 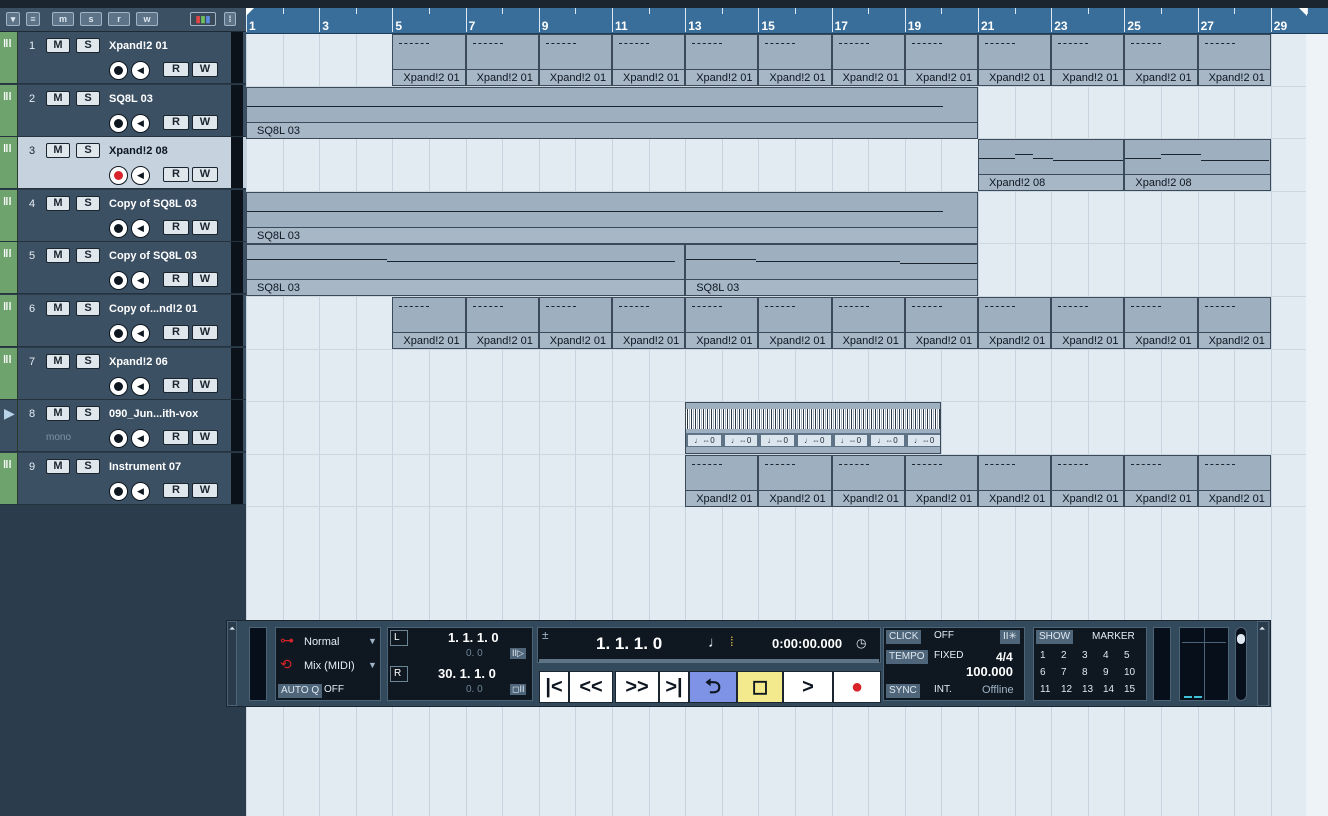 I want to click on left-locator-icon: L, so click(x=399, y=638).